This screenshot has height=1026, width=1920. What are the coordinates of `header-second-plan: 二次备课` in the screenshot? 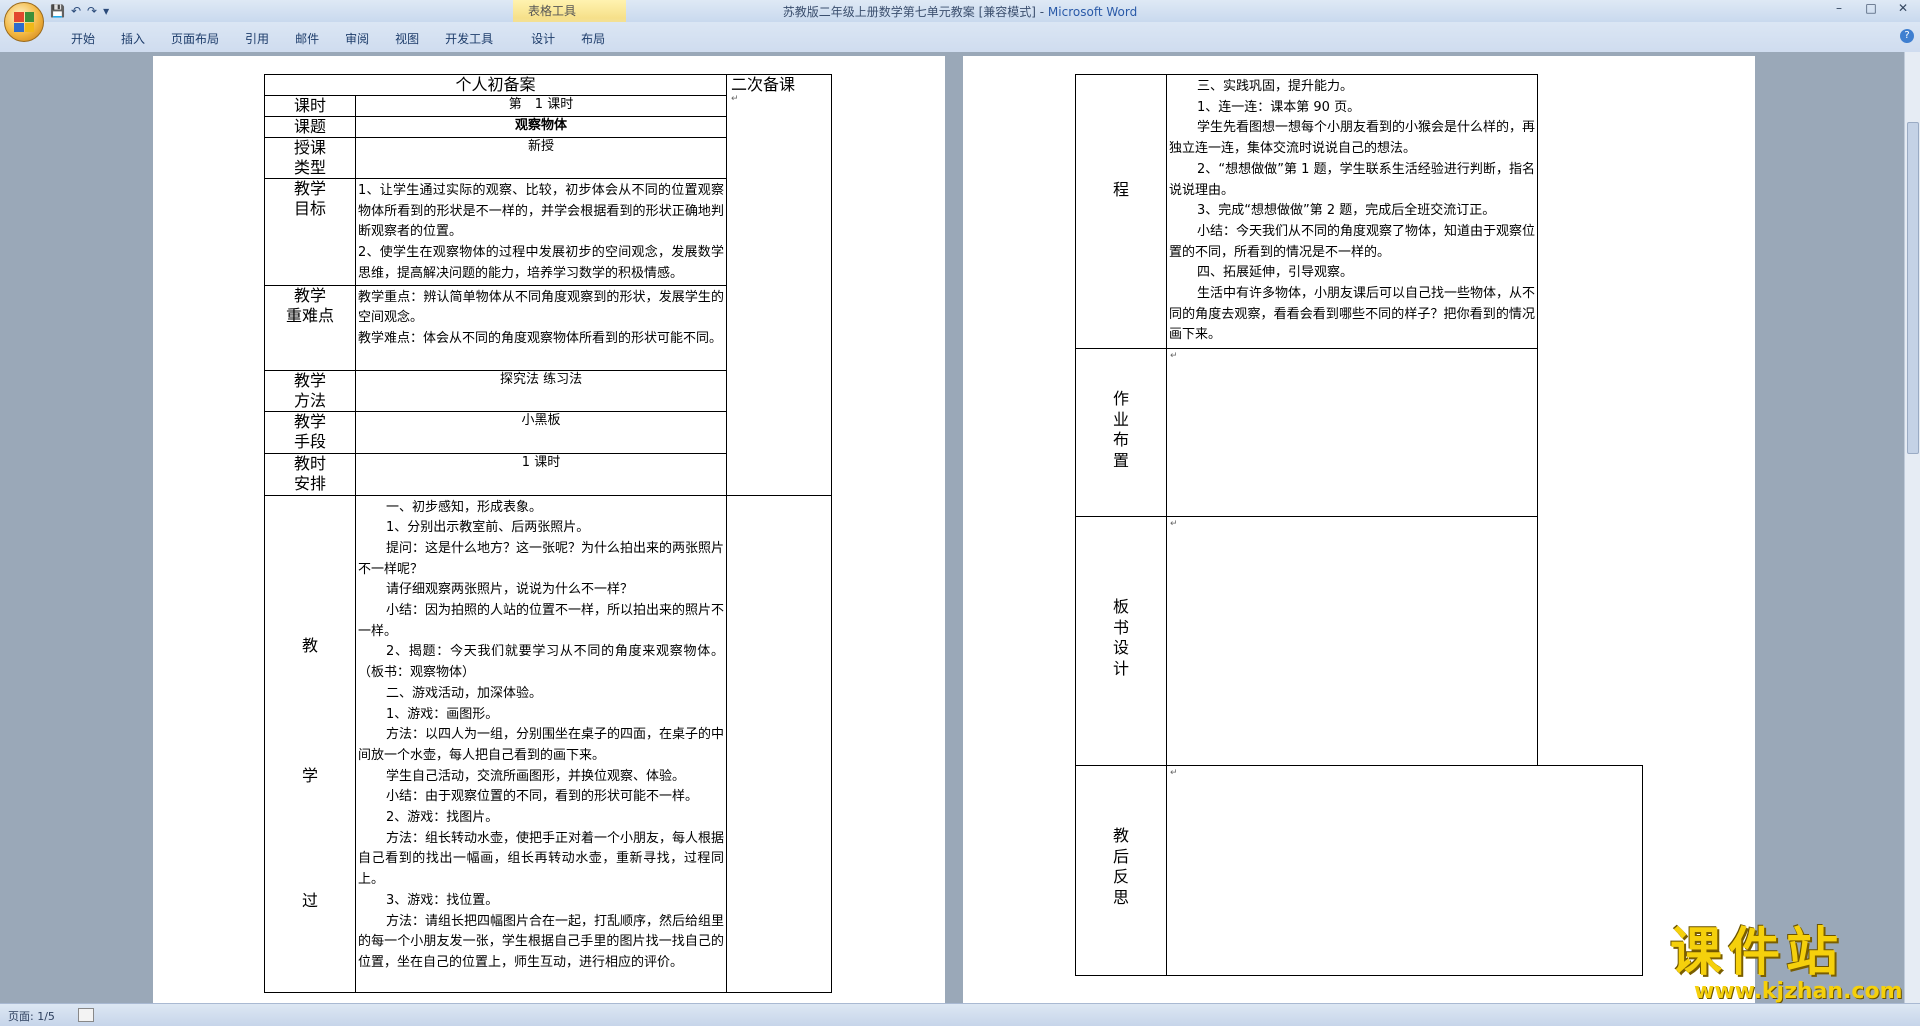 It's located at (763, 84).